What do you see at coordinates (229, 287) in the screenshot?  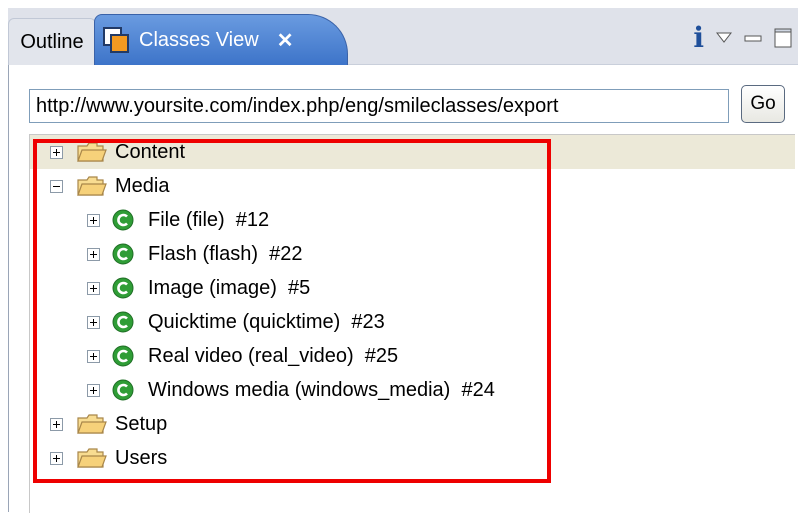 I see `tree-item-label: Image (image) #5` at bounding box center [229, 287].